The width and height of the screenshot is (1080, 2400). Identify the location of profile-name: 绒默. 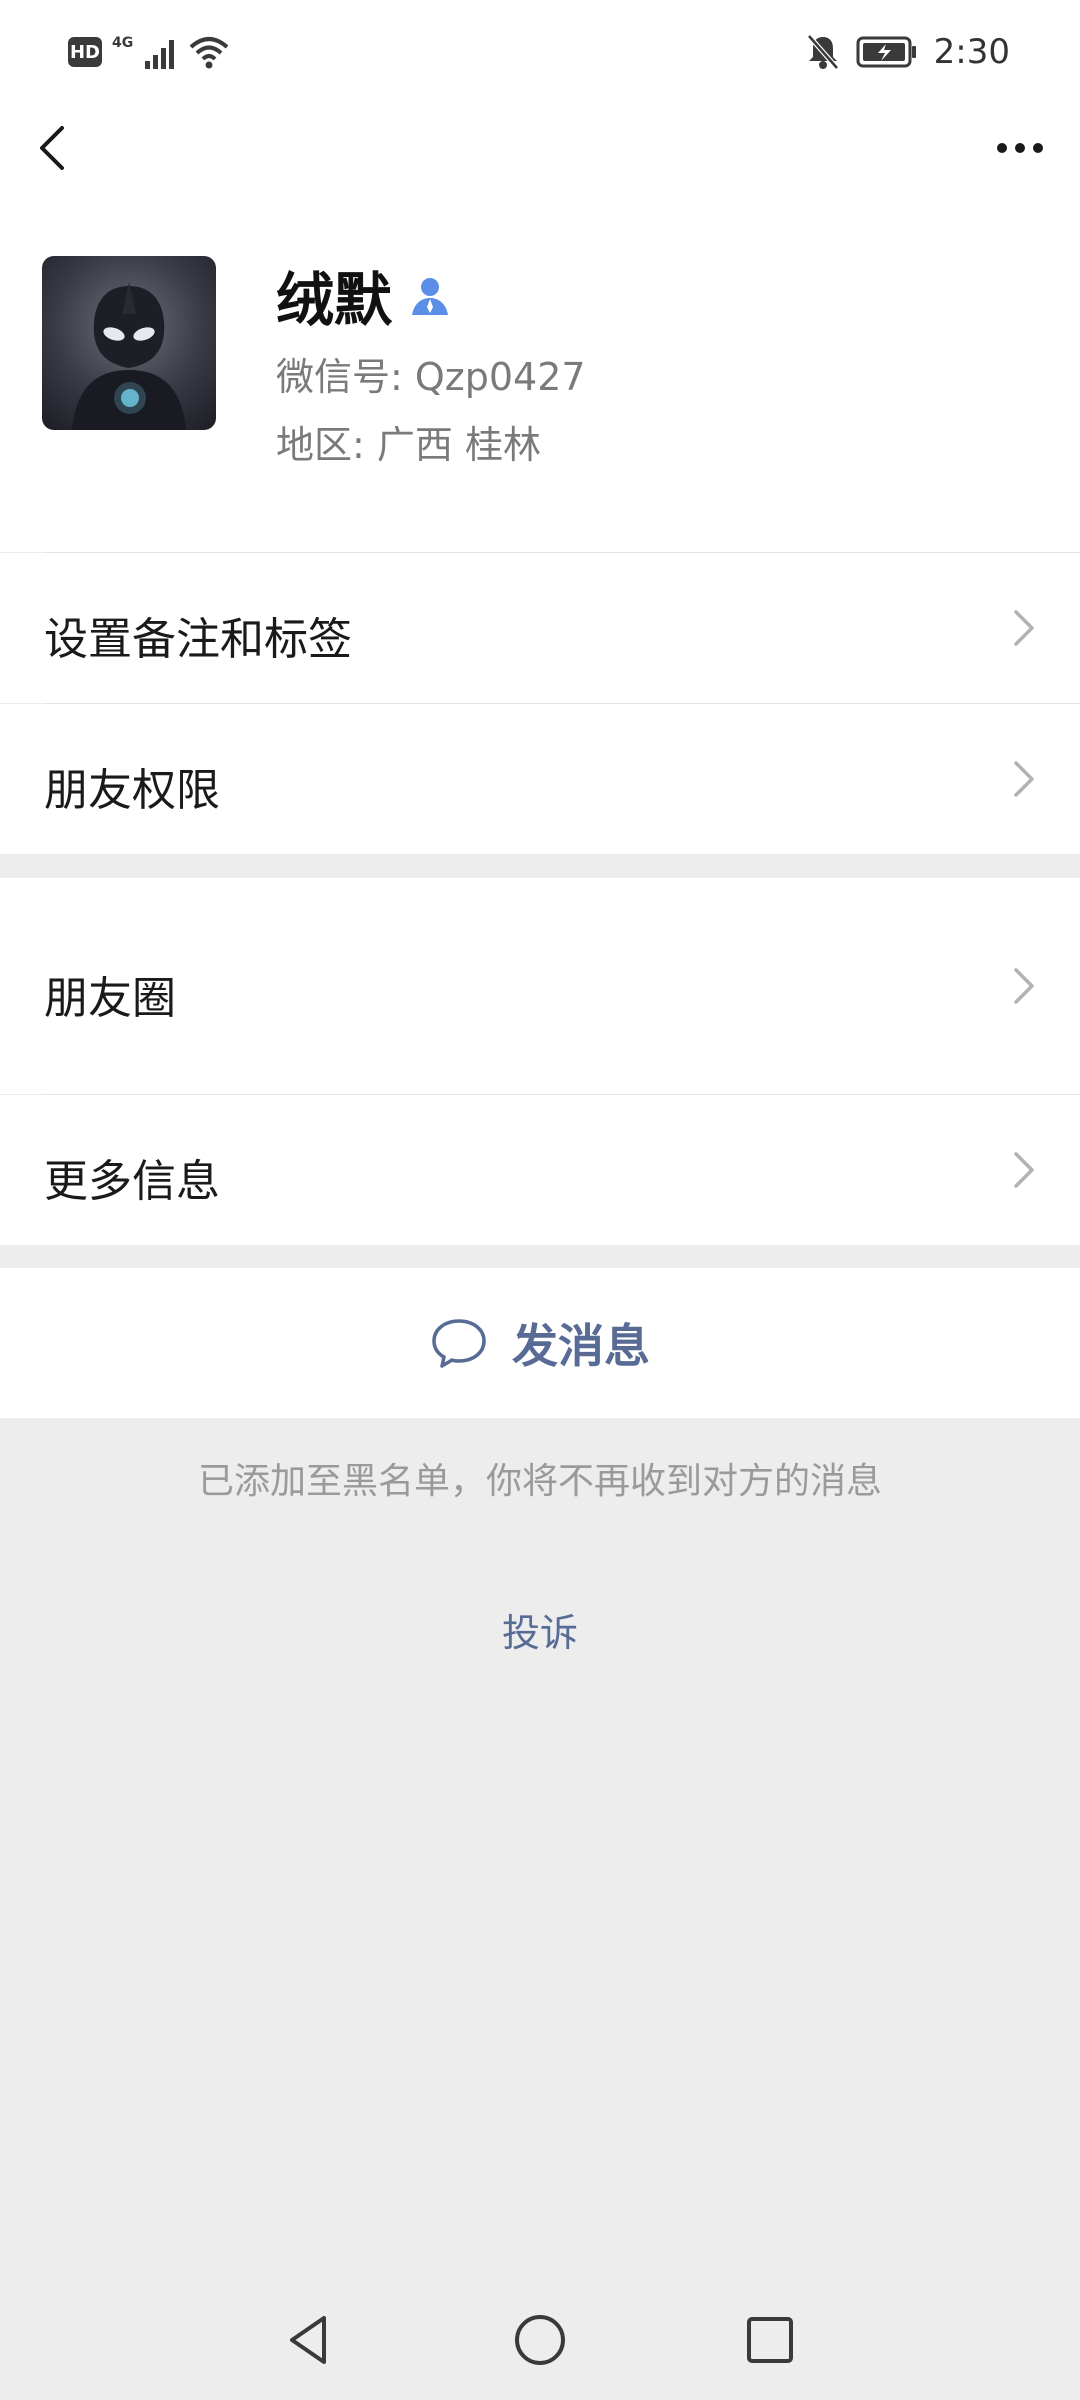
(334, 300).